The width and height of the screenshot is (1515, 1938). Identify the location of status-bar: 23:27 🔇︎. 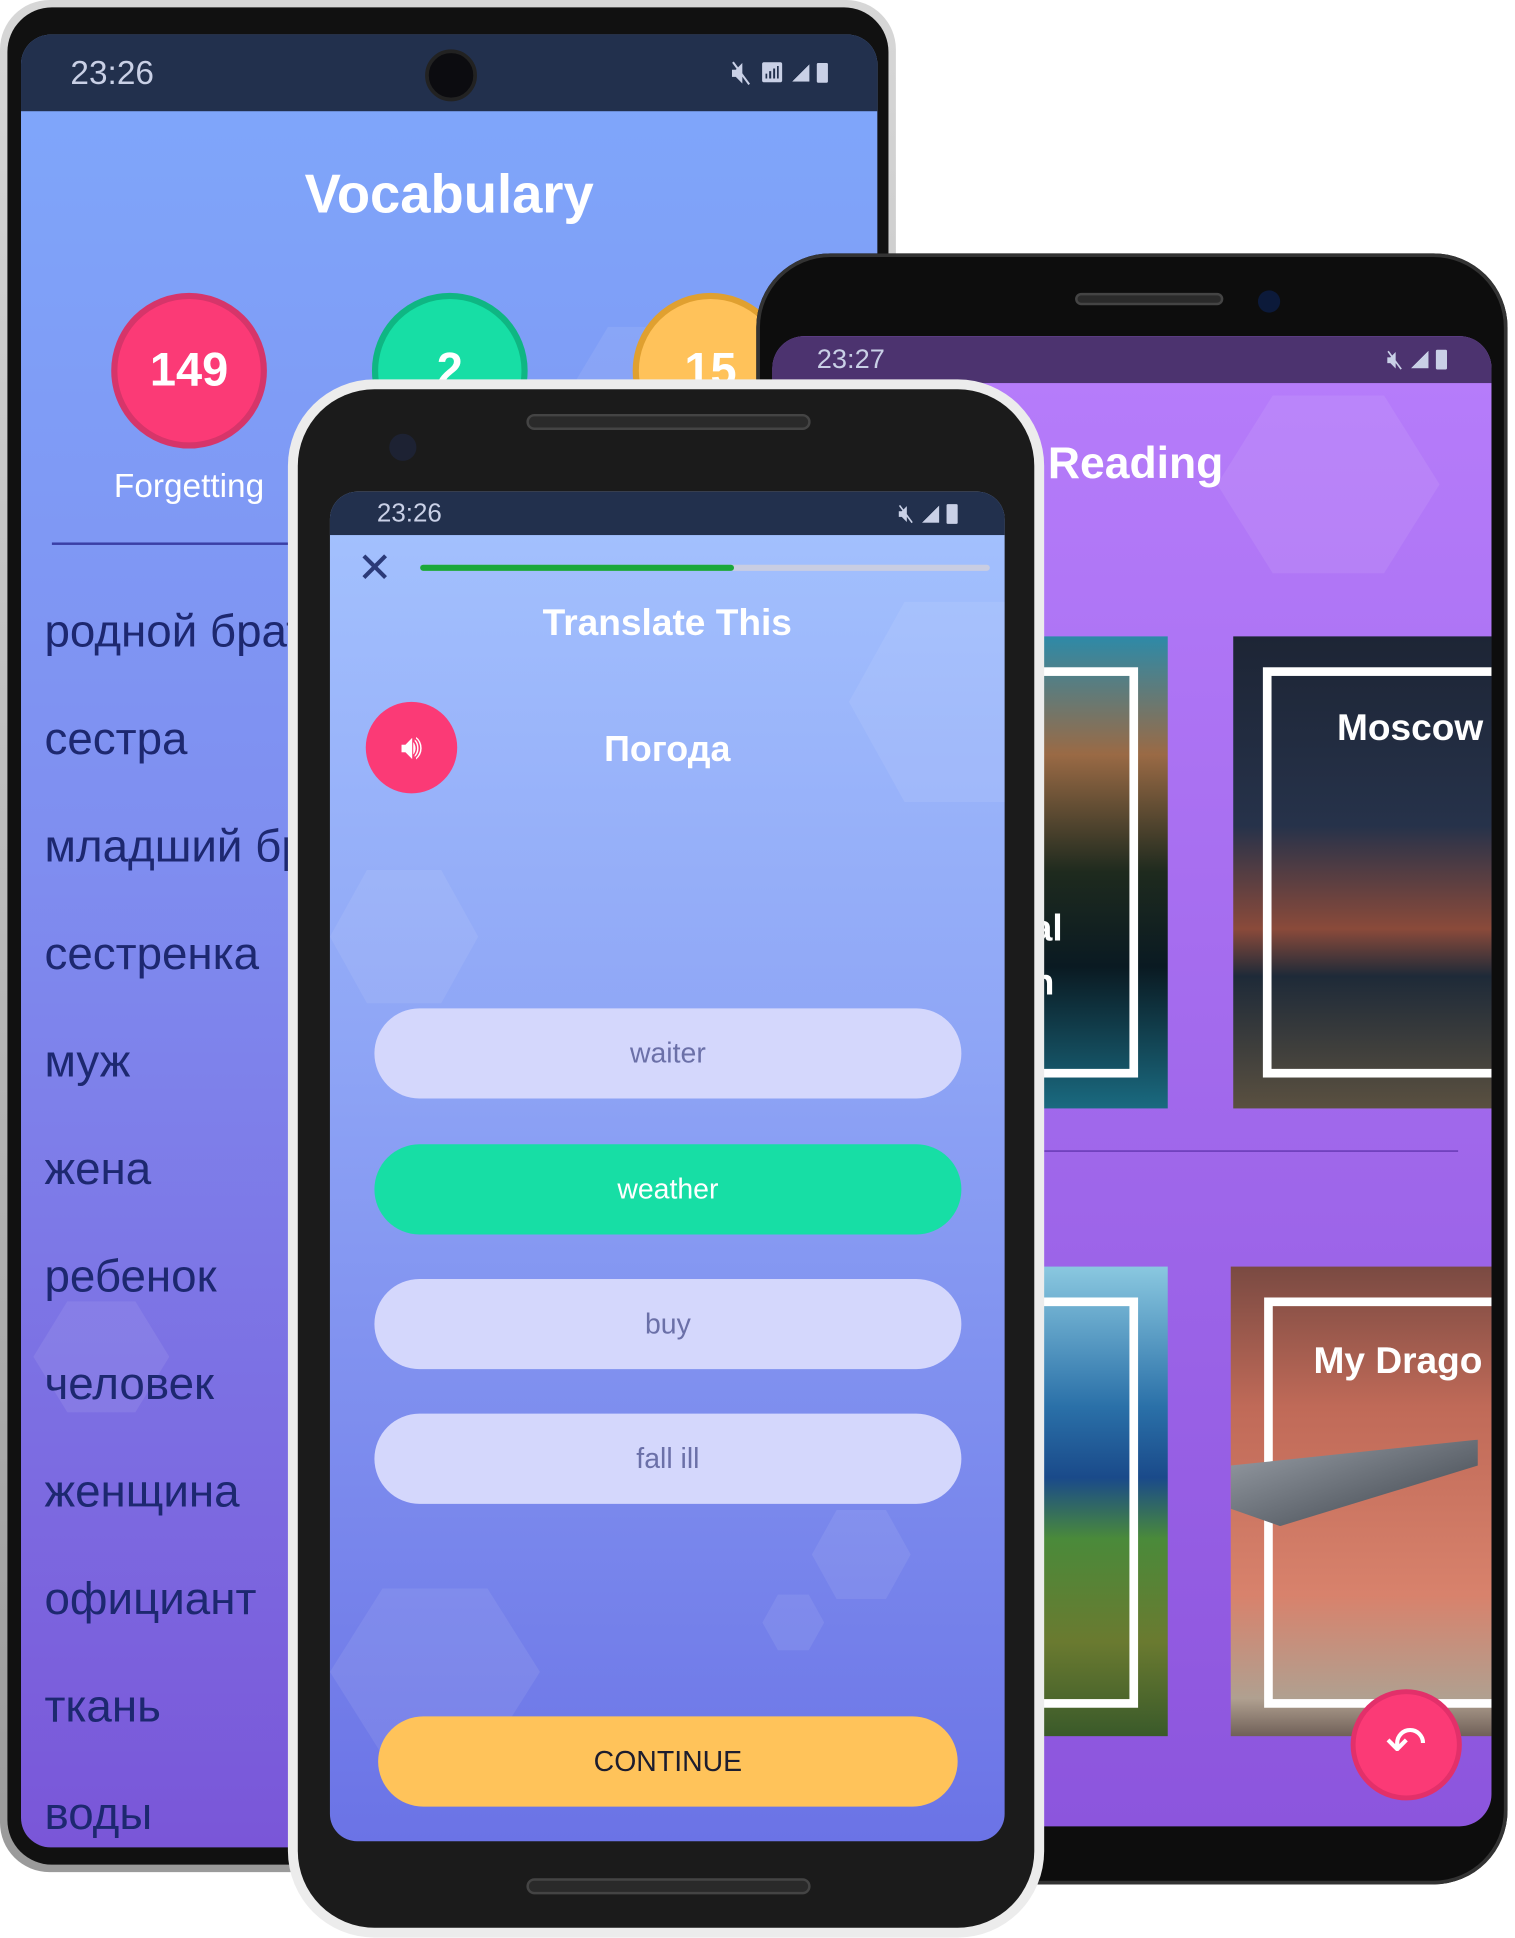
(1132, 360).